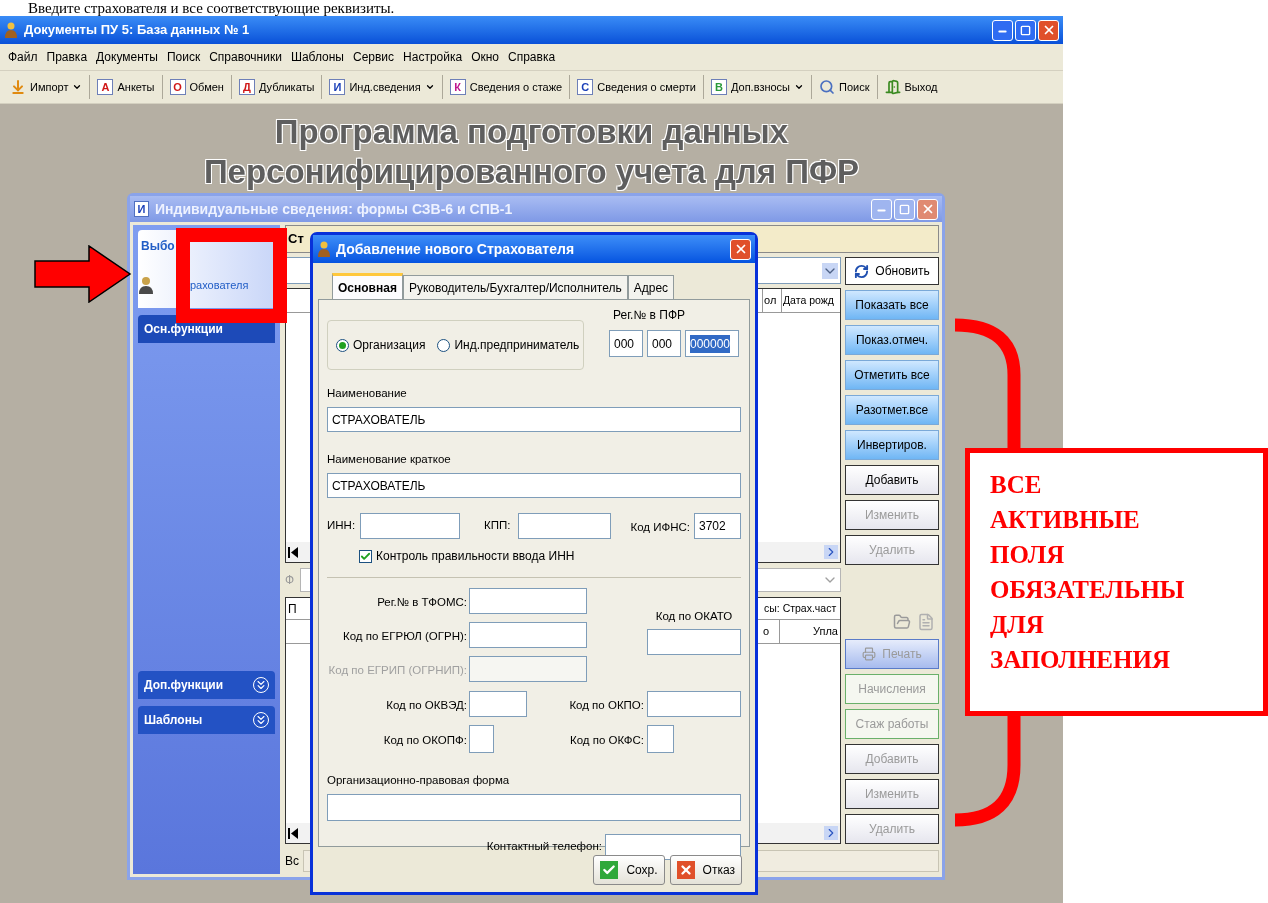  I want to click on letter-icon: Д, so click(246, 87).